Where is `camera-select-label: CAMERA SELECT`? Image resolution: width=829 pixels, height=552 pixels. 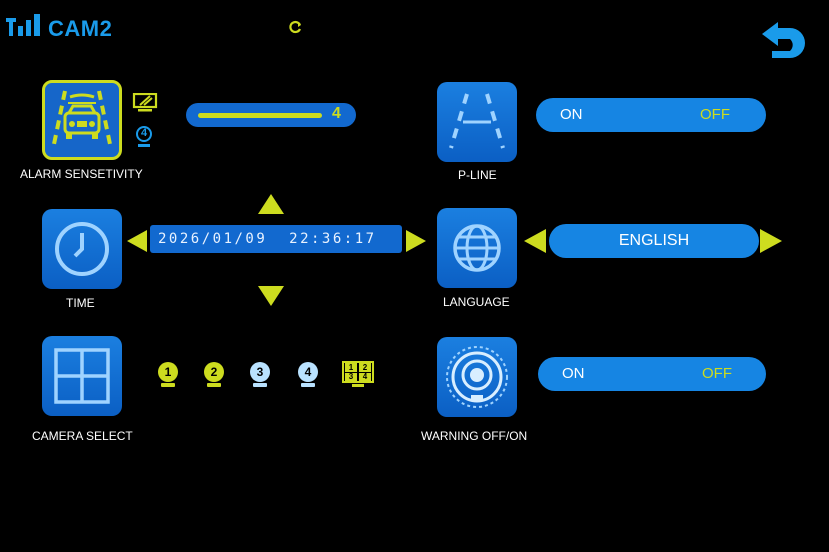
camera-select-label: CAMERA SELECT is located at coordinates (82, 436).